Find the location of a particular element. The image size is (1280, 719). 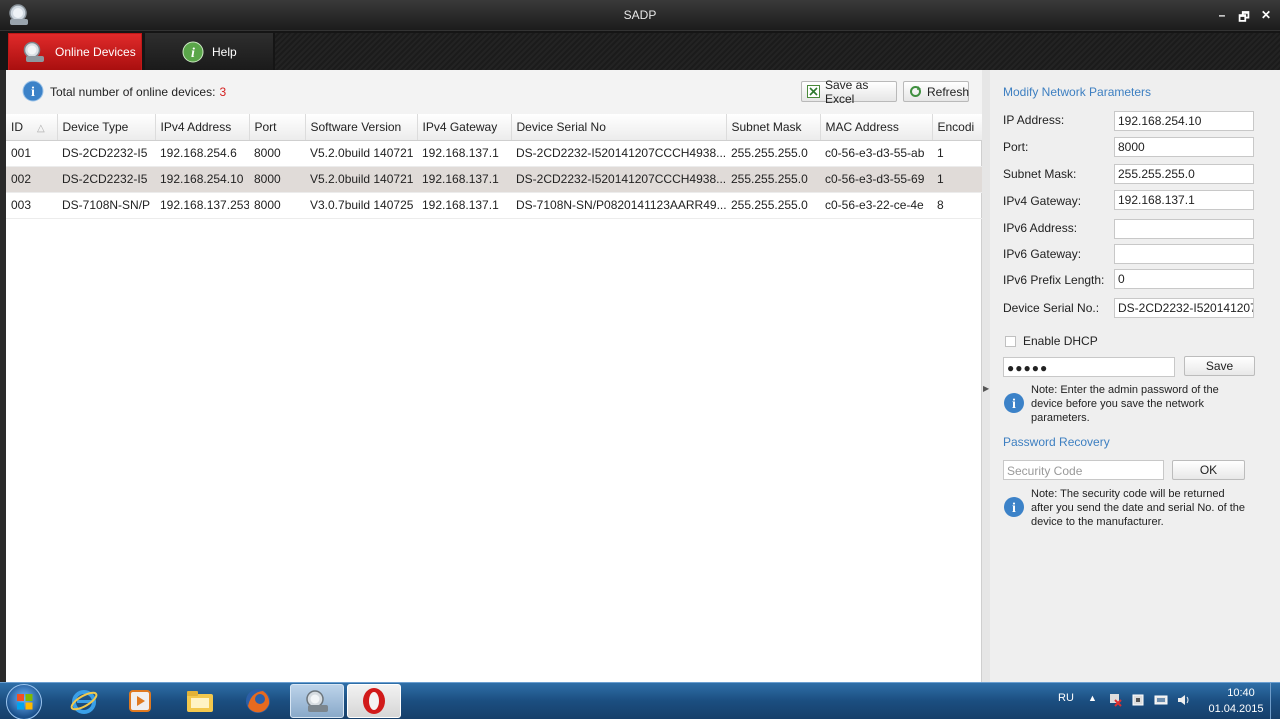

tab-help: i Help is located at coordinates (209, 52).